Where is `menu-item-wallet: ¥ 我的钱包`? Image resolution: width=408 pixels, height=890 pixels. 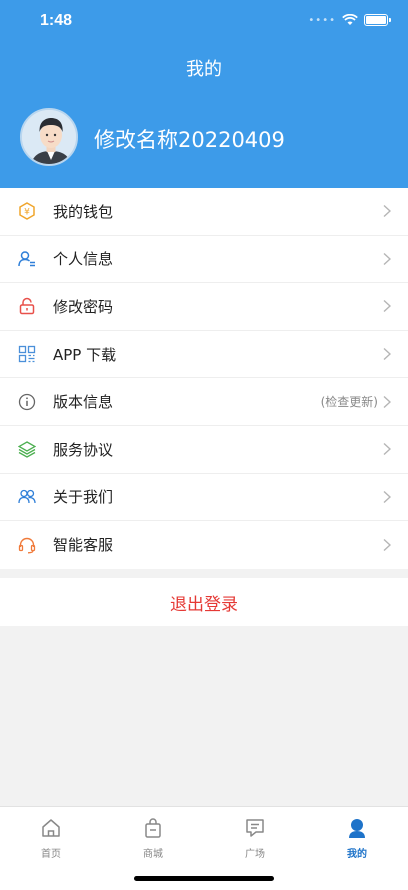
menu-item-wallet: ¥ 我的钱包 is located at coordinates (204, 212).